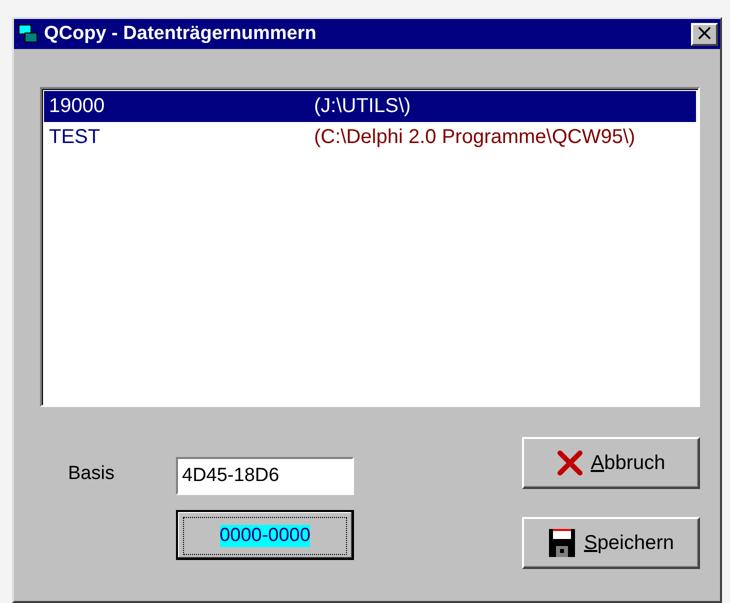 This screenshot has height=603, width=730. Describe the element at coordinates (704, 34) in the screenshot. I see `close-button: ×` at that location.